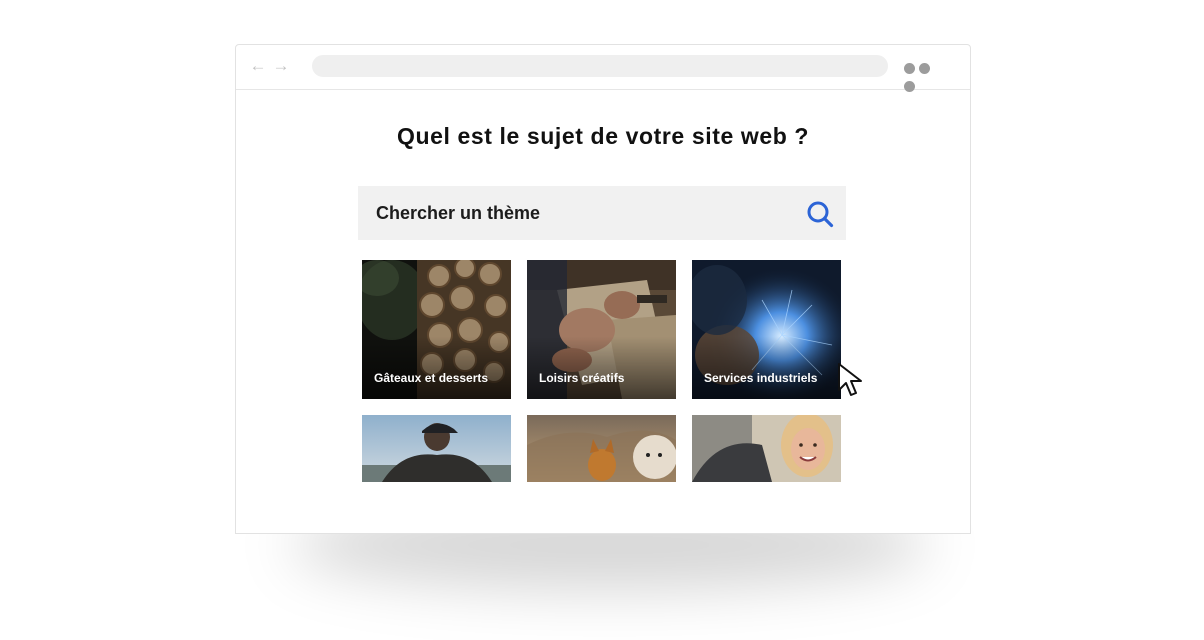 This screenshot has height=640, width=1204. I want to click on page-title: Quel est le sujet de votre site web ?, so click(603, 136).